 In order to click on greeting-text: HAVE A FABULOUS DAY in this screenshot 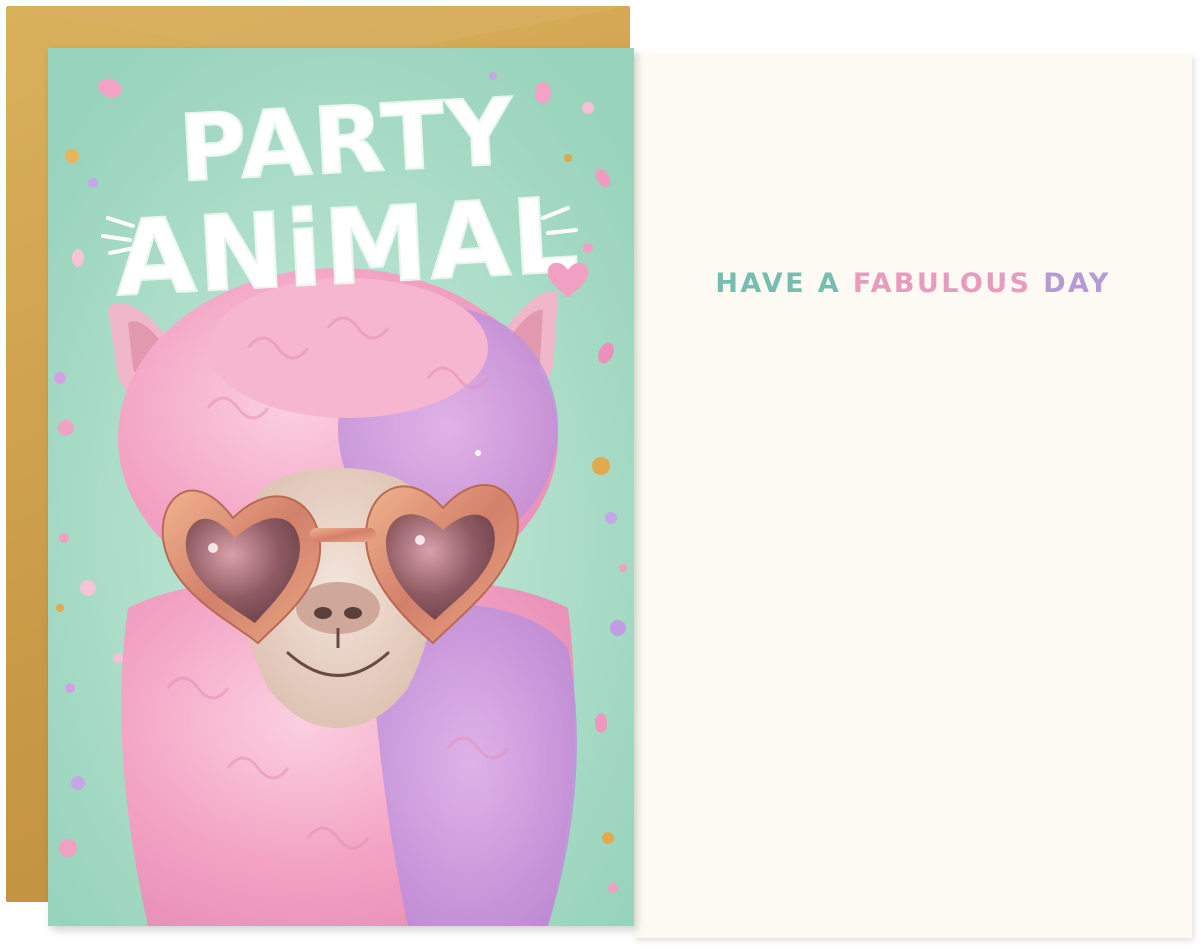, I will do `click(913, 283)`.